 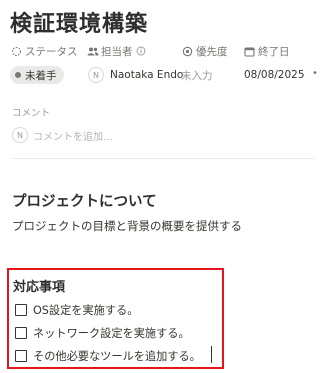 I want to click on property-labels: ステータス 担当者 優先度 終了日, so click(x=163, y=52).